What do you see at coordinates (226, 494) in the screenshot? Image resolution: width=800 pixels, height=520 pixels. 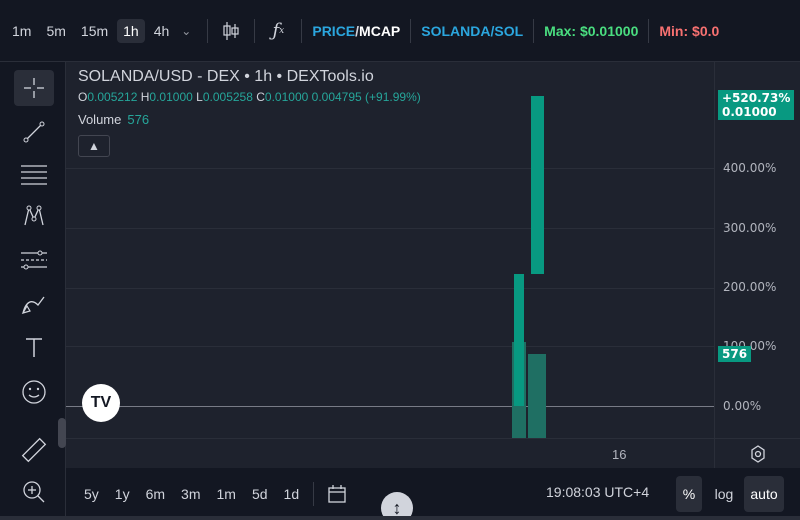 I see `range-1m: 1m` at bounding box center [226, 494].